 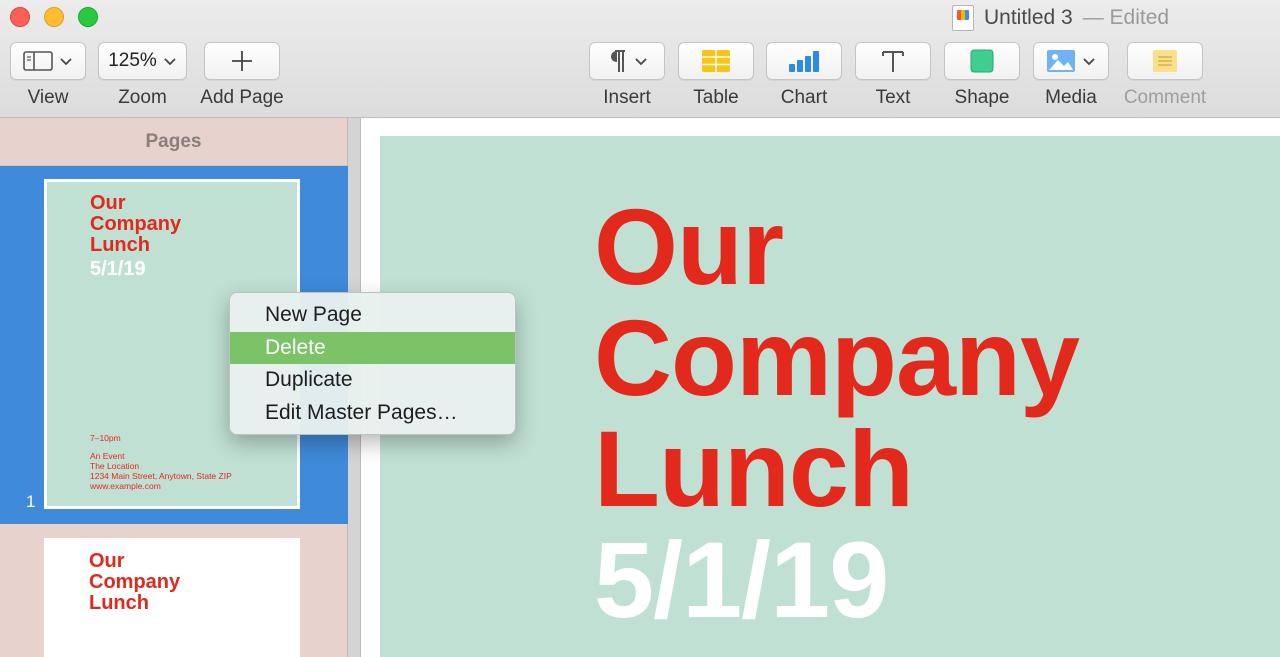 I want to click on window-title: Untitled 3 — Edited, so click(x=1060, y=18).